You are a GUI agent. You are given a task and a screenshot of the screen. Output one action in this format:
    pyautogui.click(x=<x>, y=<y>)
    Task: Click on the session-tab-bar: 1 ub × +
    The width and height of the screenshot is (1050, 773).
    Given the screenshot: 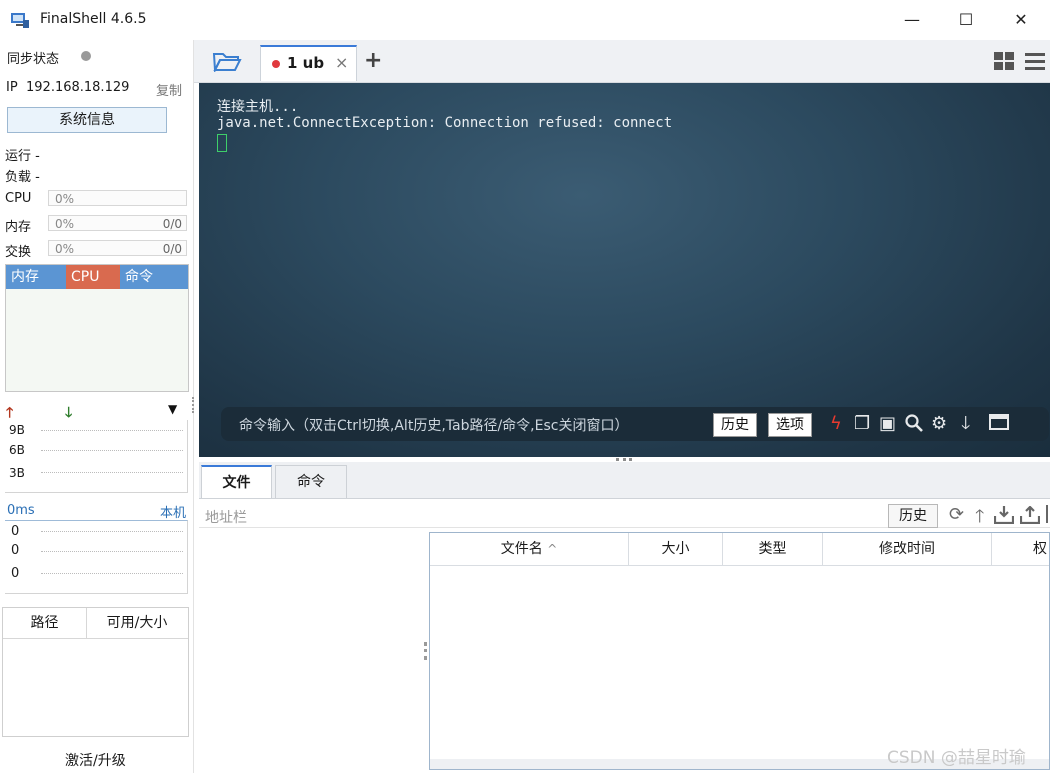 What is the action you would take?
    pyautogui.click(x=622, y=61)
    